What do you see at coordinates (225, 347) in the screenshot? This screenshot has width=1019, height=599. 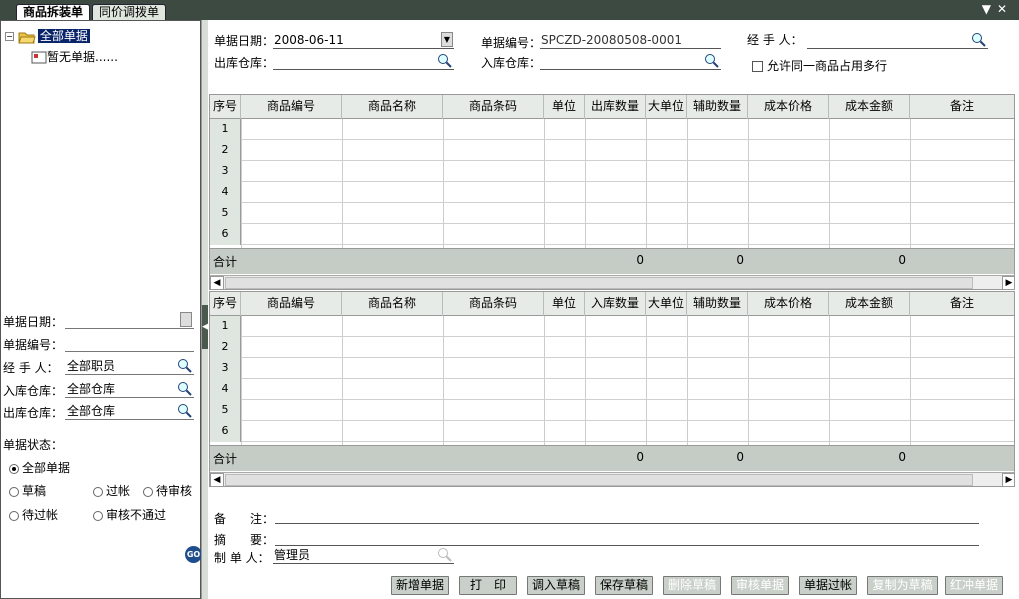 I see `row-number: 2` at bounding box center [225, 347].